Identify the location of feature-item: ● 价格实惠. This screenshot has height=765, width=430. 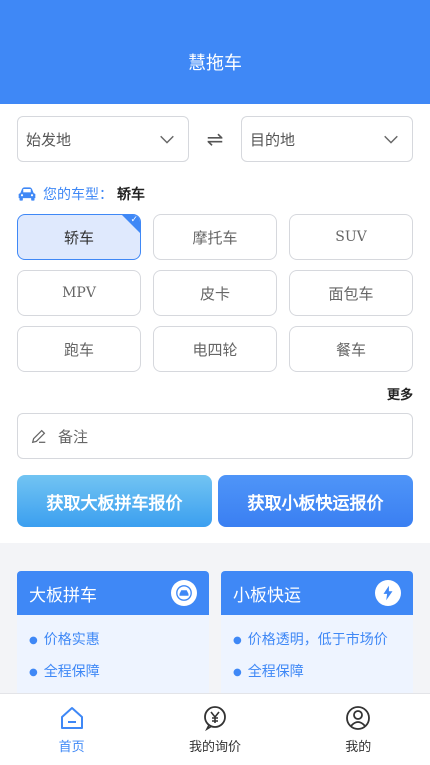
(64, 640).